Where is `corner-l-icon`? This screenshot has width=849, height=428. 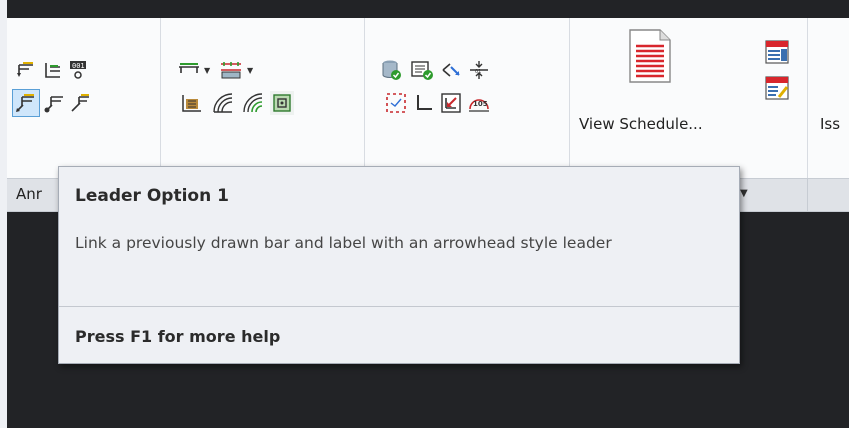
corner-l-icon is located at coordinates (424, 103).